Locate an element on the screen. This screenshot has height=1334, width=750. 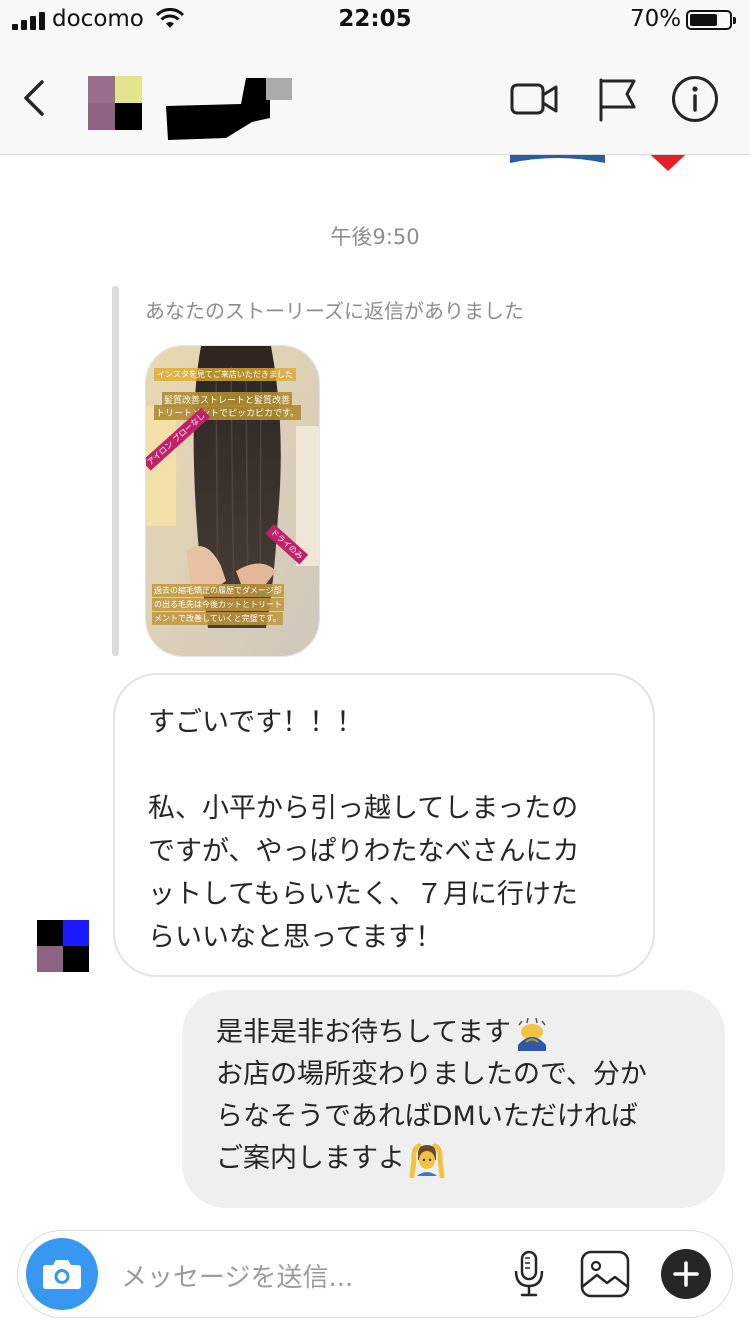
more-options-button is located at coordinates (686, 1274).